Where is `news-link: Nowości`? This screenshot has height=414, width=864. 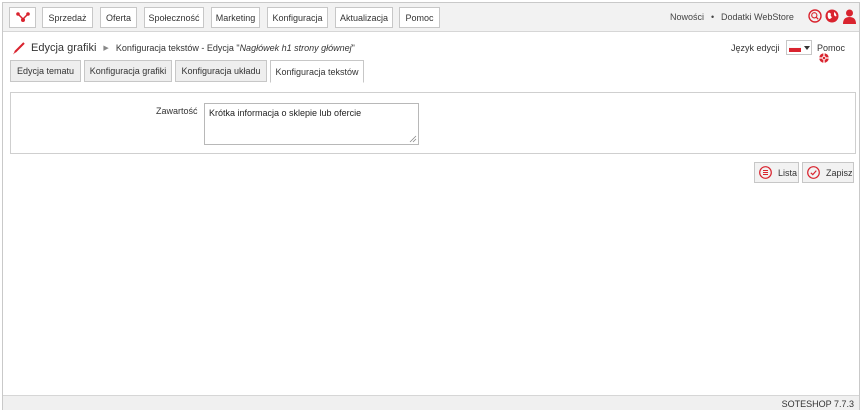
news-link: Nowości is located at coordinates (687, 17).